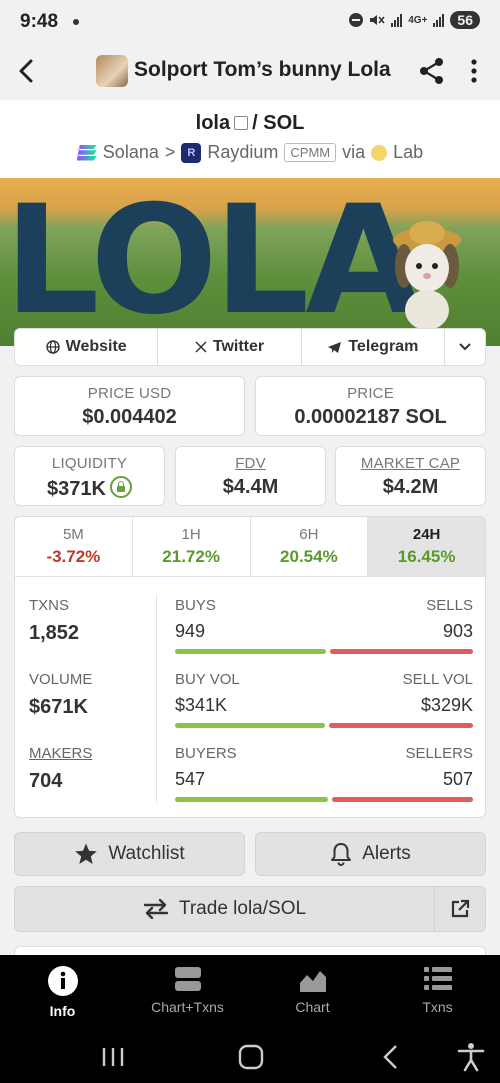 Image resolution: width=500 pixels, height=1083 pixels. What do you see at coordinates (62, 981) in the screenshot?
I see `info-icon` at bounding box center [62, 981].